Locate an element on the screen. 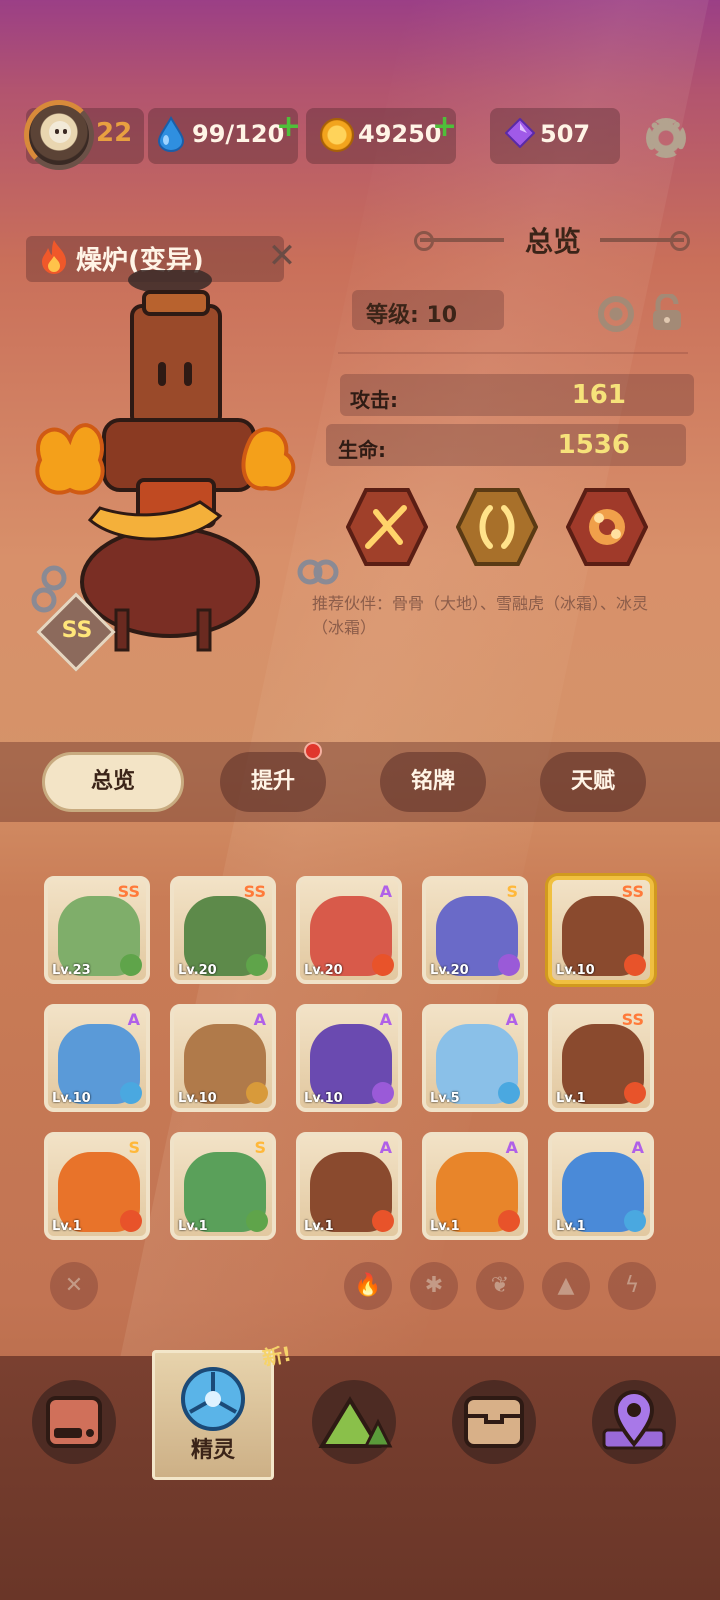 Image resolution: width=720 pixels, height=1600 pixels. machine-icon is located at coordinates (74, 1422).